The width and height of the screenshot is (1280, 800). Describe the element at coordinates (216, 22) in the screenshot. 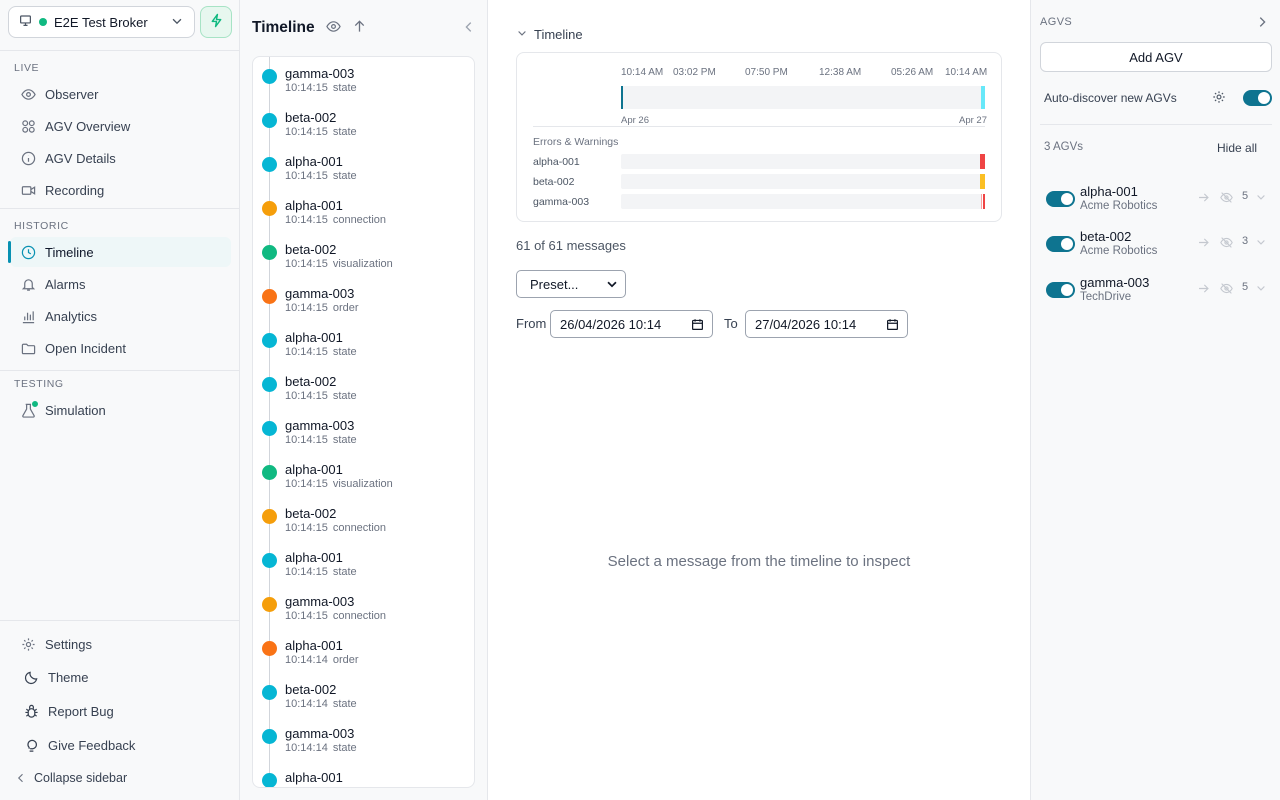

I see `quick-connect-button` at that location.